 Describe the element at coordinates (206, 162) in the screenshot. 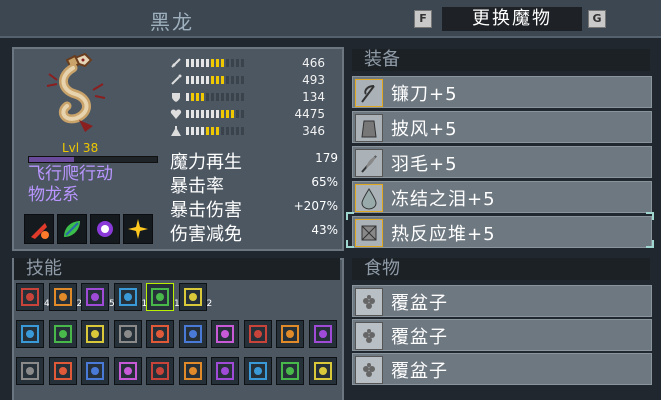

I see `combat-label: 魔力再生` at that location.